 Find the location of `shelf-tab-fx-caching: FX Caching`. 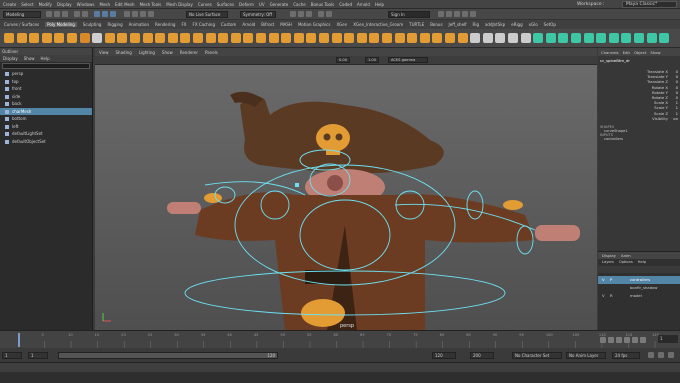

shelf-tab-fx-caching: FX Caching is located at coordinates (204, 24).